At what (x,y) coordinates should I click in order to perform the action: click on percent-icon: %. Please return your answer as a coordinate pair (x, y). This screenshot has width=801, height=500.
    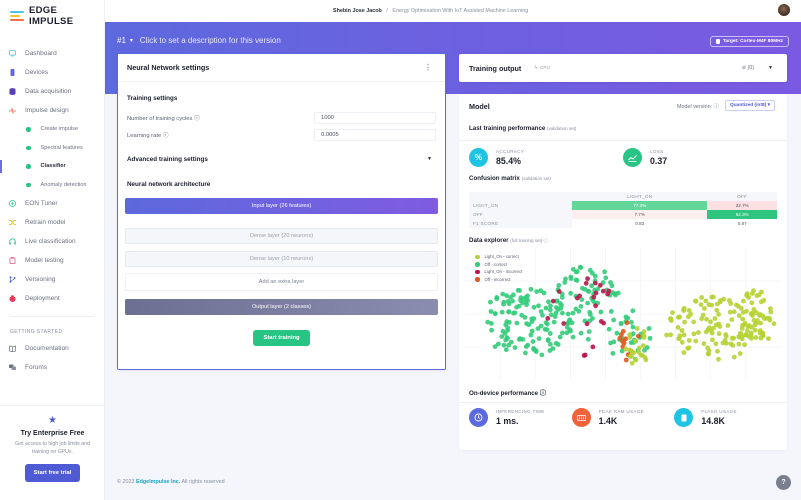
    Looking at the image, I should click on (478, 157).